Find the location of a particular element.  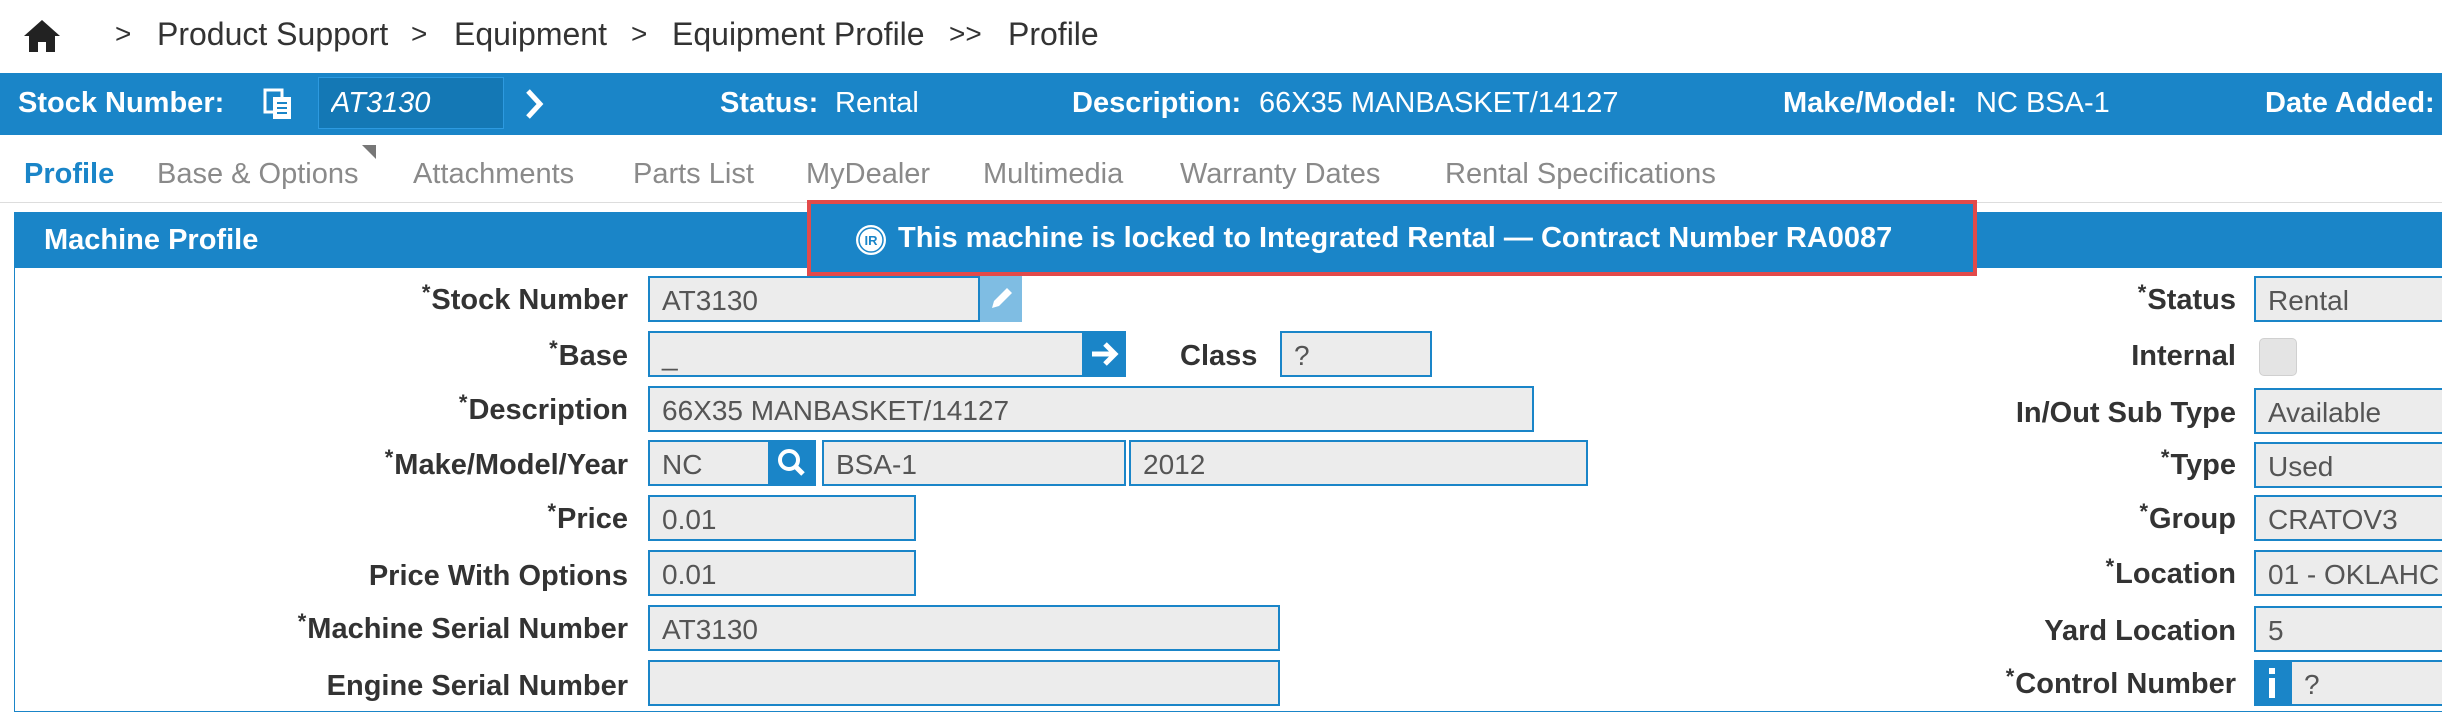

status-value: Rental is located at coordinates (877, 103).